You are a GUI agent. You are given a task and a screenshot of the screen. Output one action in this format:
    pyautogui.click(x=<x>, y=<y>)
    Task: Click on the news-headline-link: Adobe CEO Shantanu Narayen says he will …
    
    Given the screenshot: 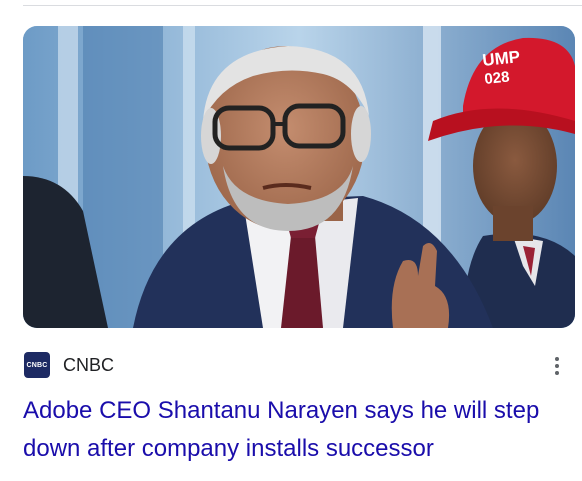 What is the action you would take?
    pyautogui.click(x=299, y=430)
    